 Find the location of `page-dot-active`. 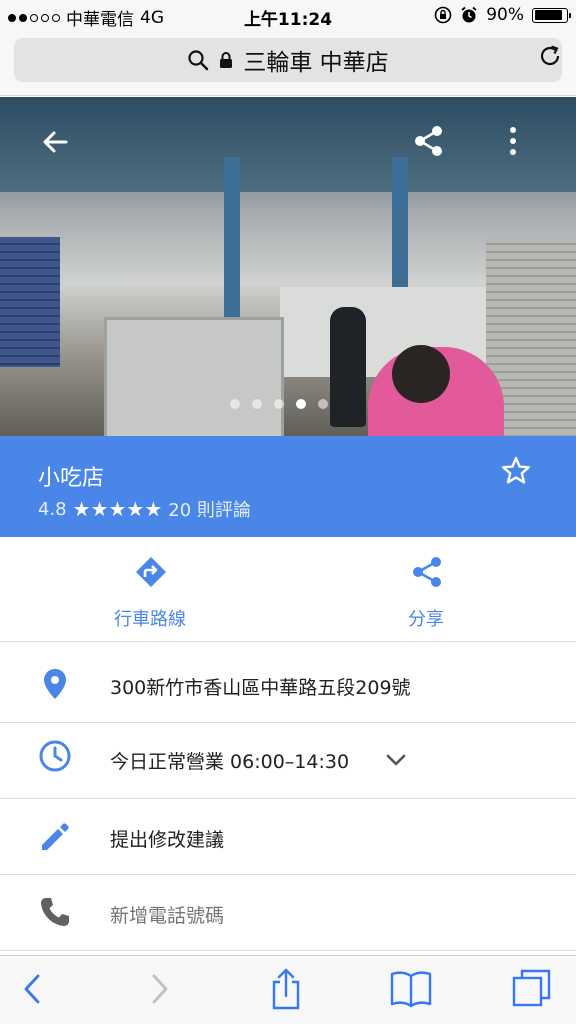

page-dot-active is located at coordinates (301, 404).